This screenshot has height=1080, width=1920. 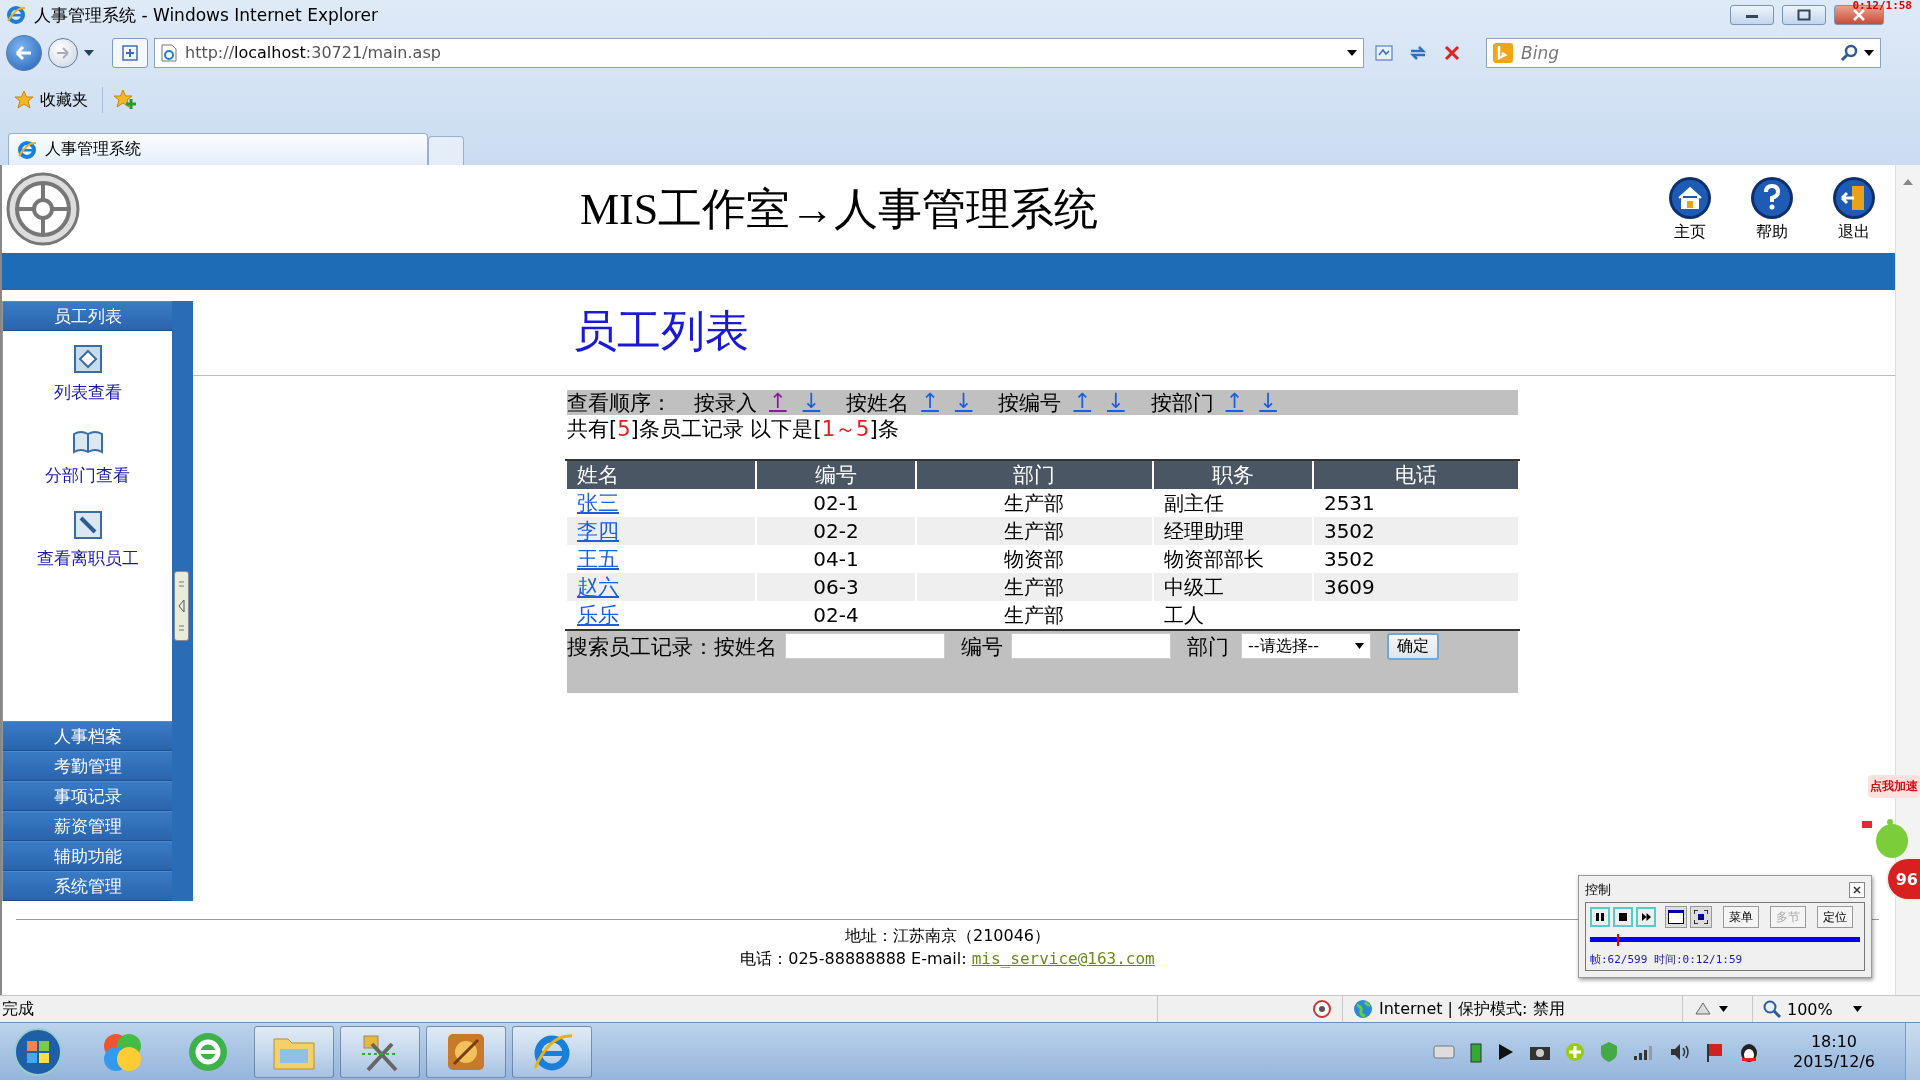 I want to click on maximize-button, so click(x=1804, y=15).